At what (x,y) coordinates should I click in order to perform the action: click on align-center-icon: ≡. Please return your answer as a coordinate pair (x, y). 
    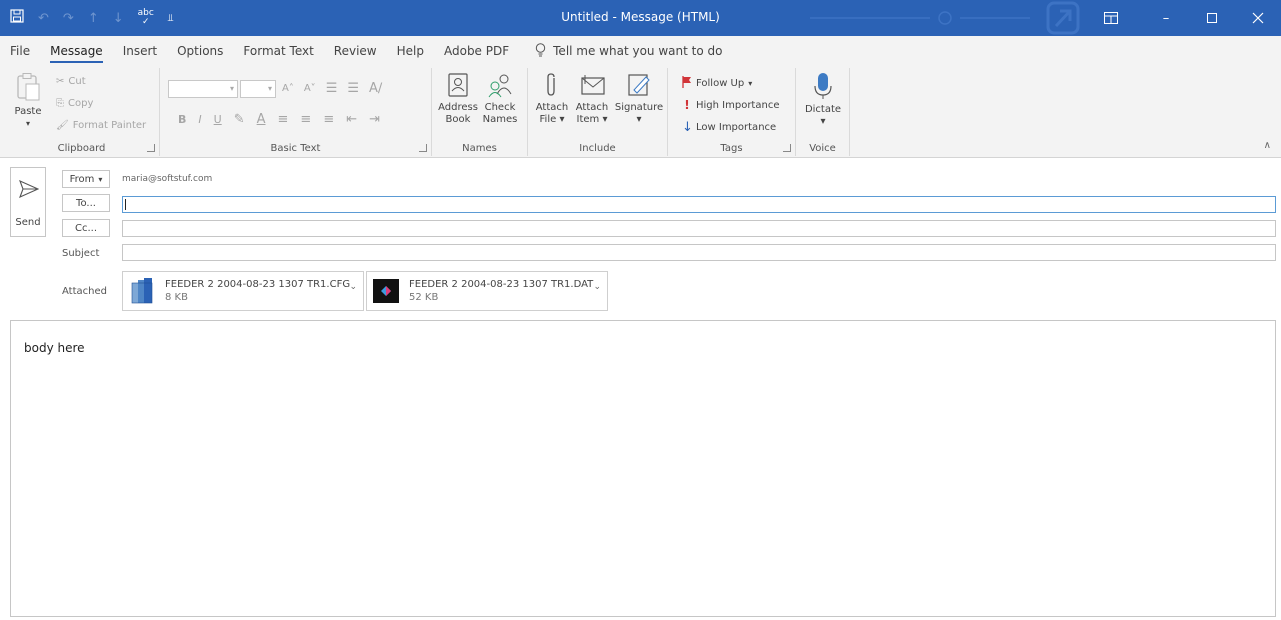
    Looking at the image, I should click on (305, 119).